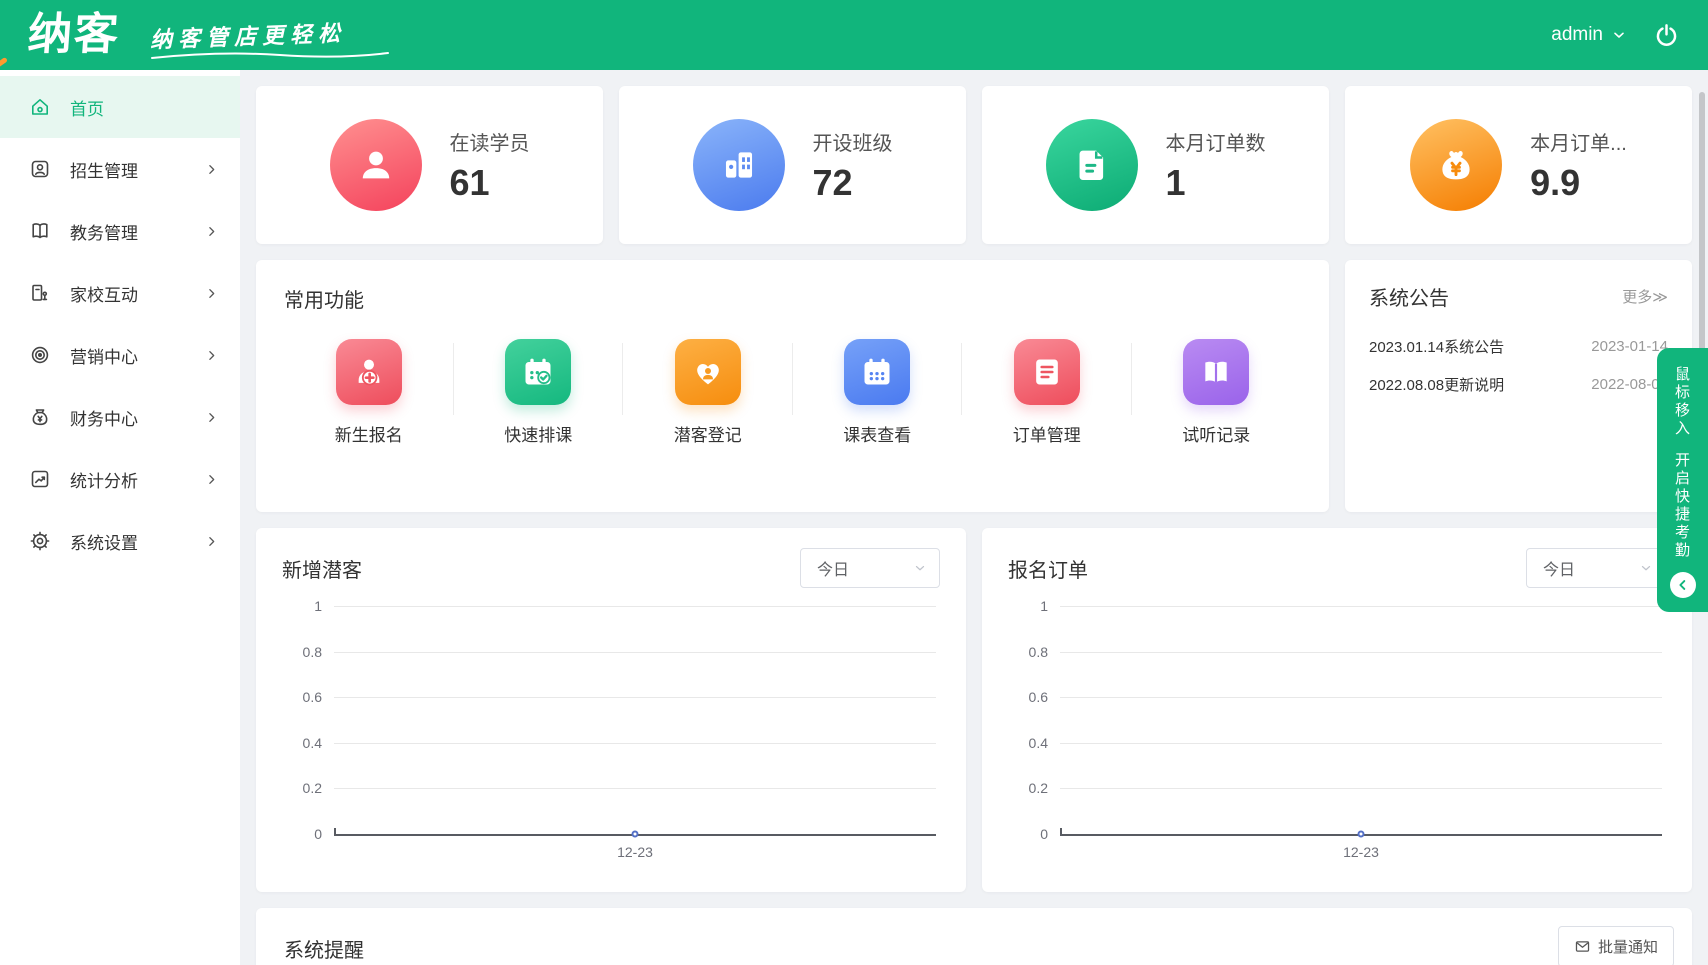 The image size is (1708, 965). I want to click on lead-icon, so click(707, 372).